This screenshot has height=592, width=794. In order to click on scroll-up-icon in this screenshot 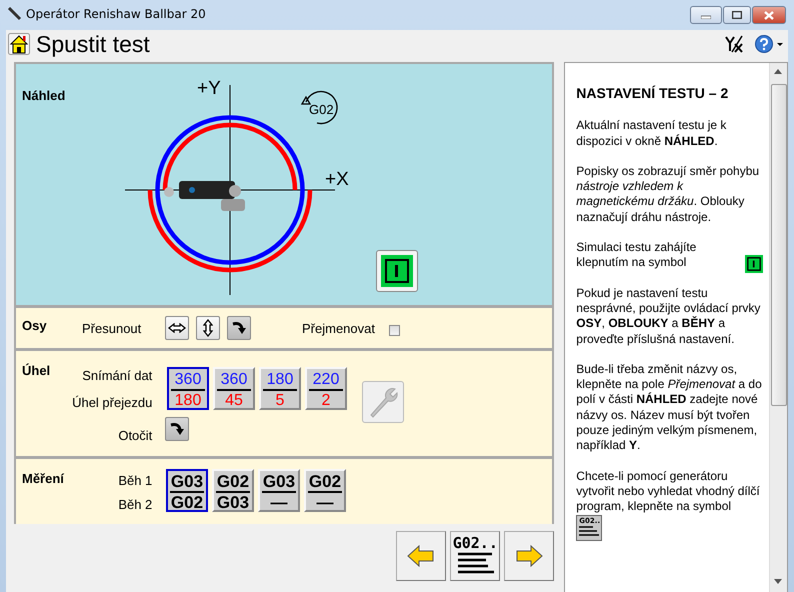, I will do `click(778, 71)`.